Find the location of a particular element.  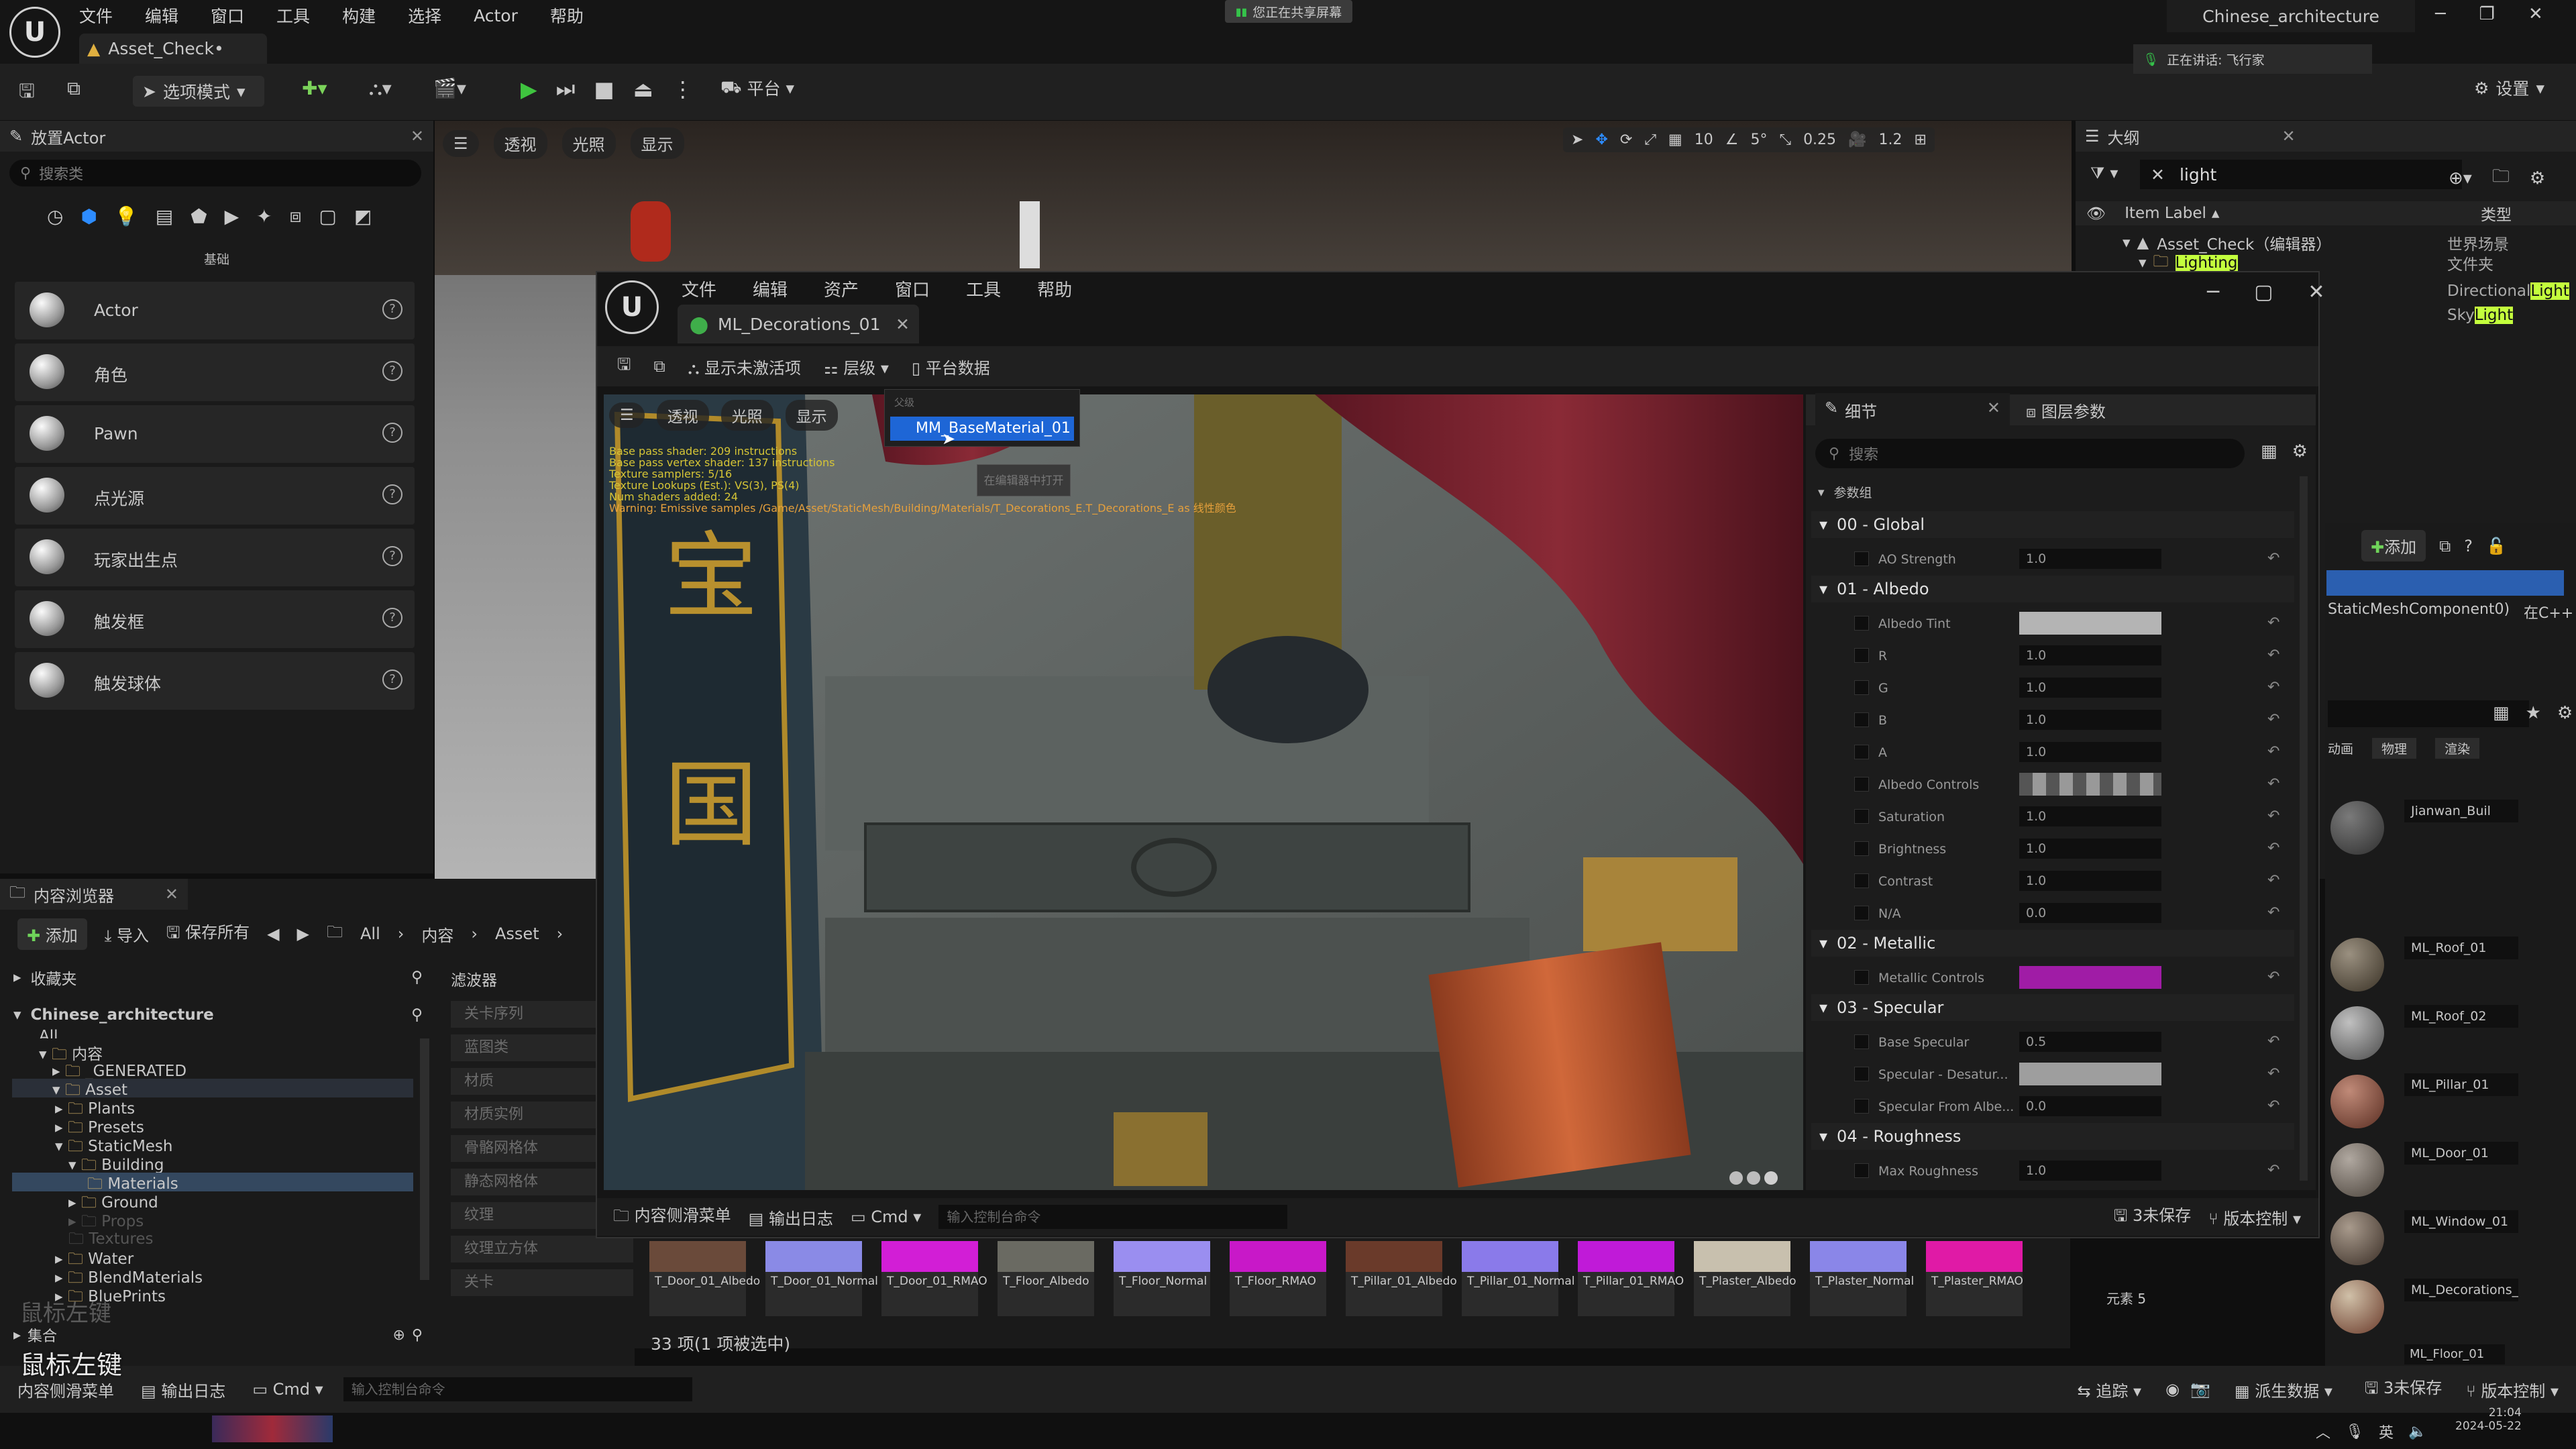

recent-icon: ◷ is located at coordinates (55, 216).